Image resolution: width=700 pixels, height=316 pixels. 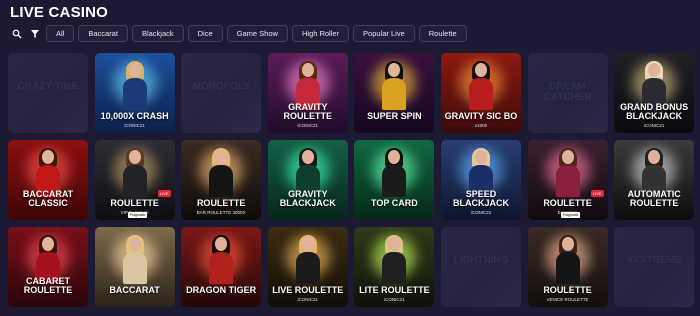 I want to click on game-subtitle: BAR ROULETTE 3000X, so click(x=221, y=212).